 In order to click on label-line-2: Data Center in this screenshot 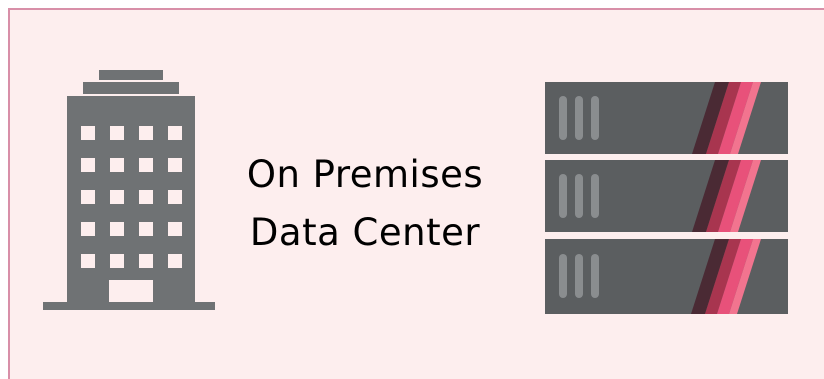, I will do `click(365, 232)`.